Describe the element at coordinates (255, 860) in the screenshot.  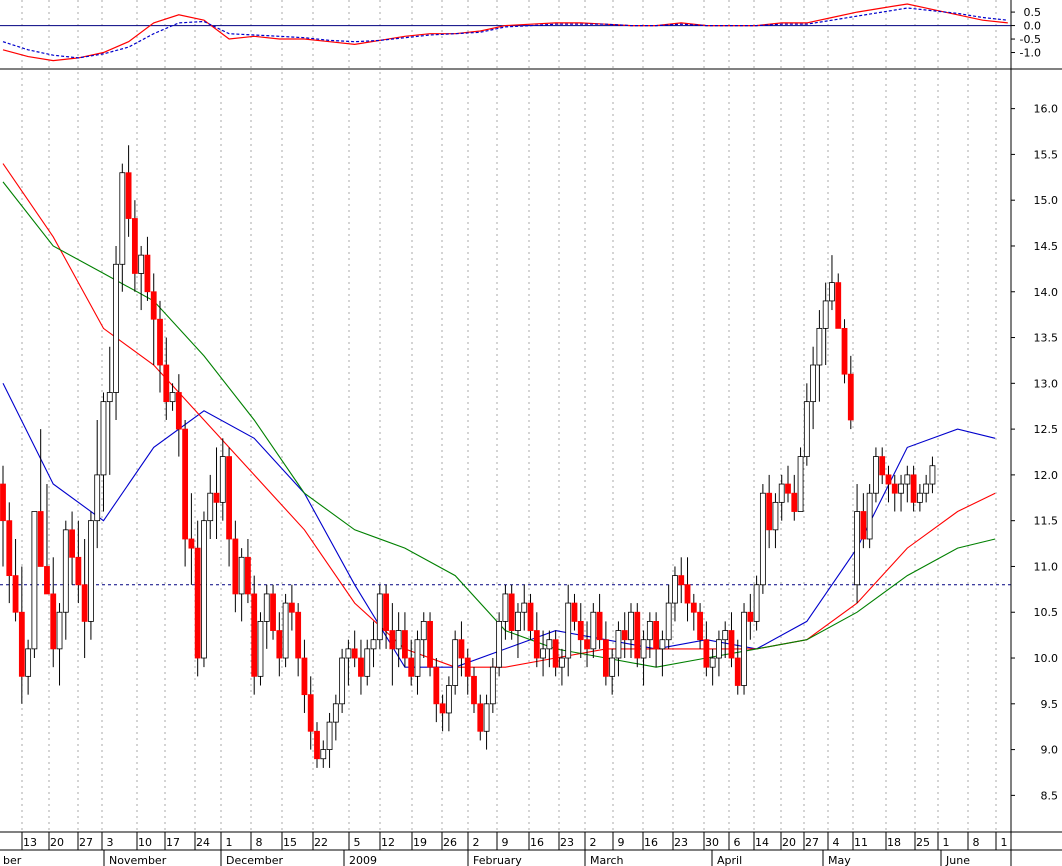
I see `month-label: December` at that location.